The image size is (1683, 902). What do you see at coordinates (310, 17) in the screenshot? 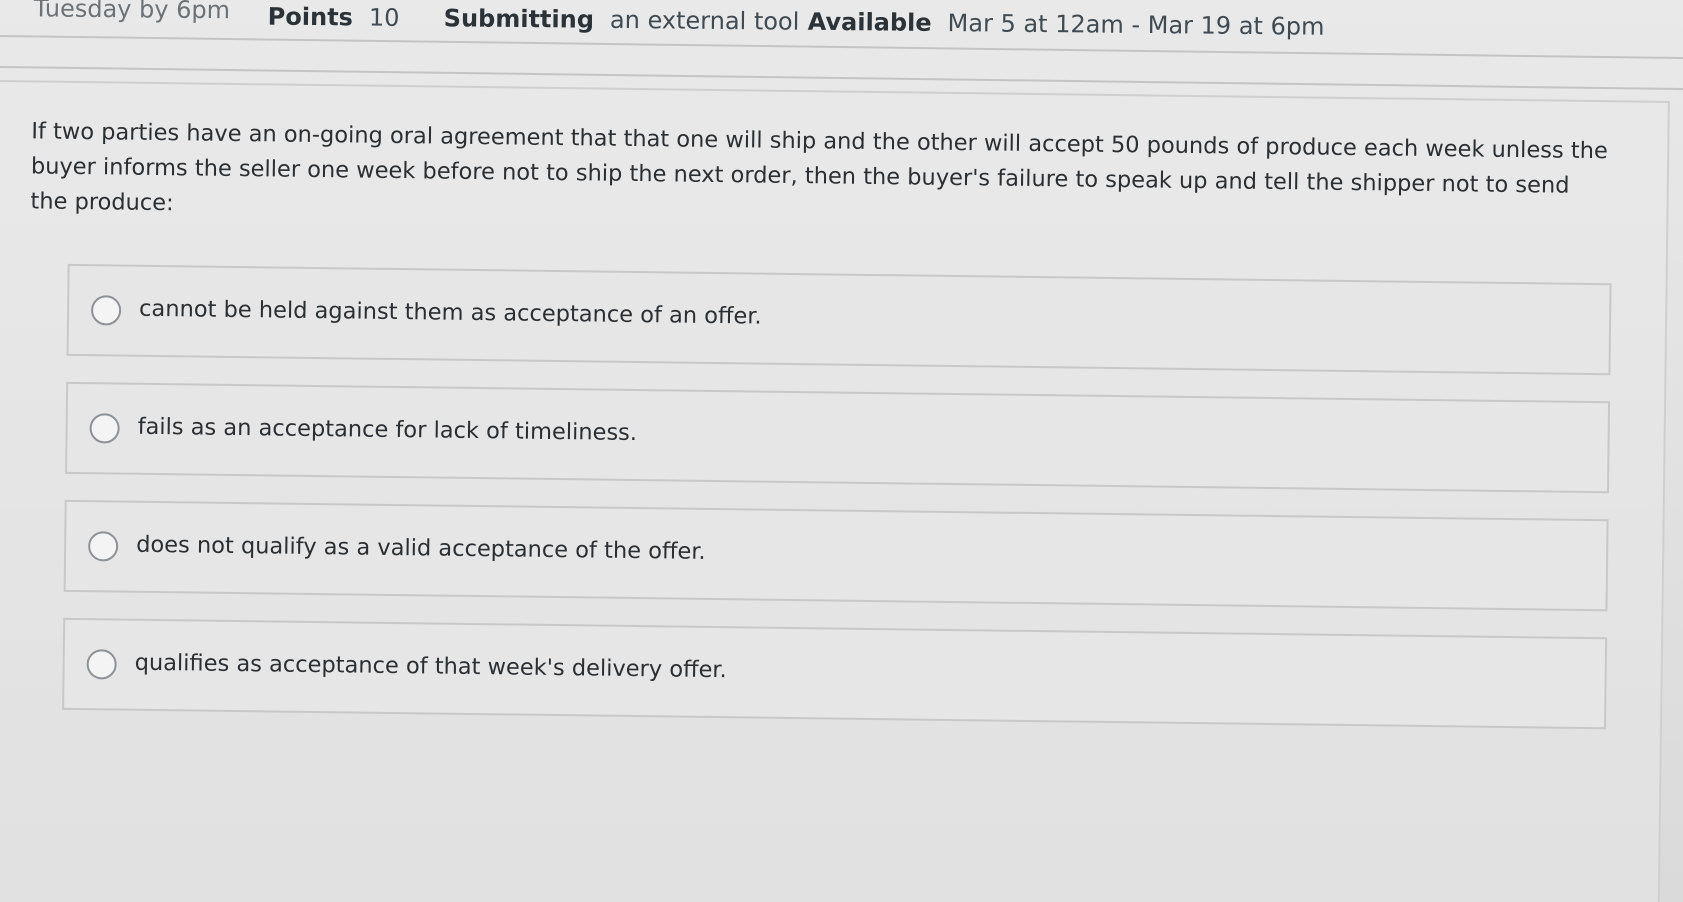
I see `points-label: Points` at bounding box center [310, 17].